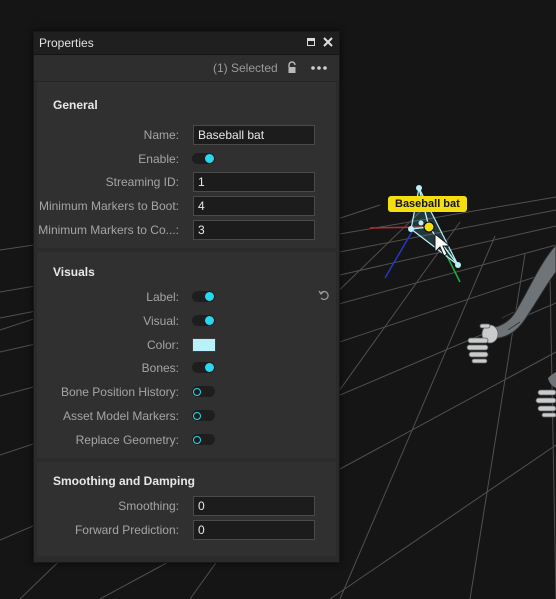 This screenshot has width=556, height=599. I want to click on row-min-markers-boot: Minimum Markers to Boot: 4, so click(186, 206).